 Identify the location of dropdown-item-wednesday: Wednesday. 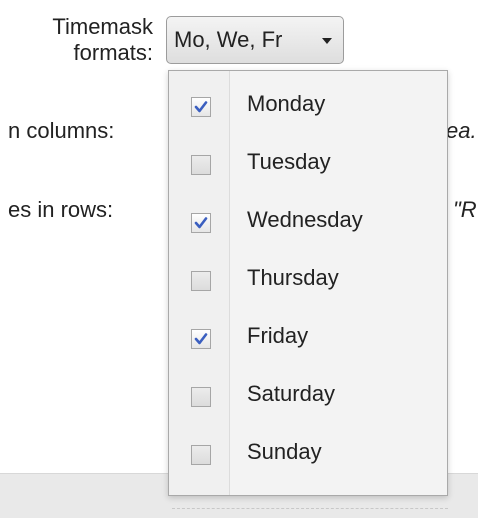
(308, 222).